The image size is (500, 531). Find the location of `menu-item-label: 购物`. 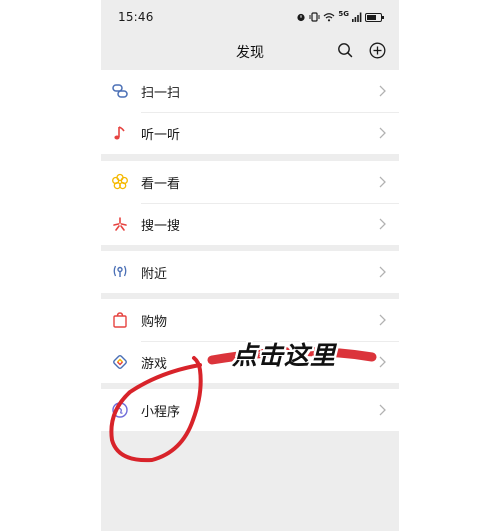

menu-item-label: 购物 is located at coordinates (154, 322).